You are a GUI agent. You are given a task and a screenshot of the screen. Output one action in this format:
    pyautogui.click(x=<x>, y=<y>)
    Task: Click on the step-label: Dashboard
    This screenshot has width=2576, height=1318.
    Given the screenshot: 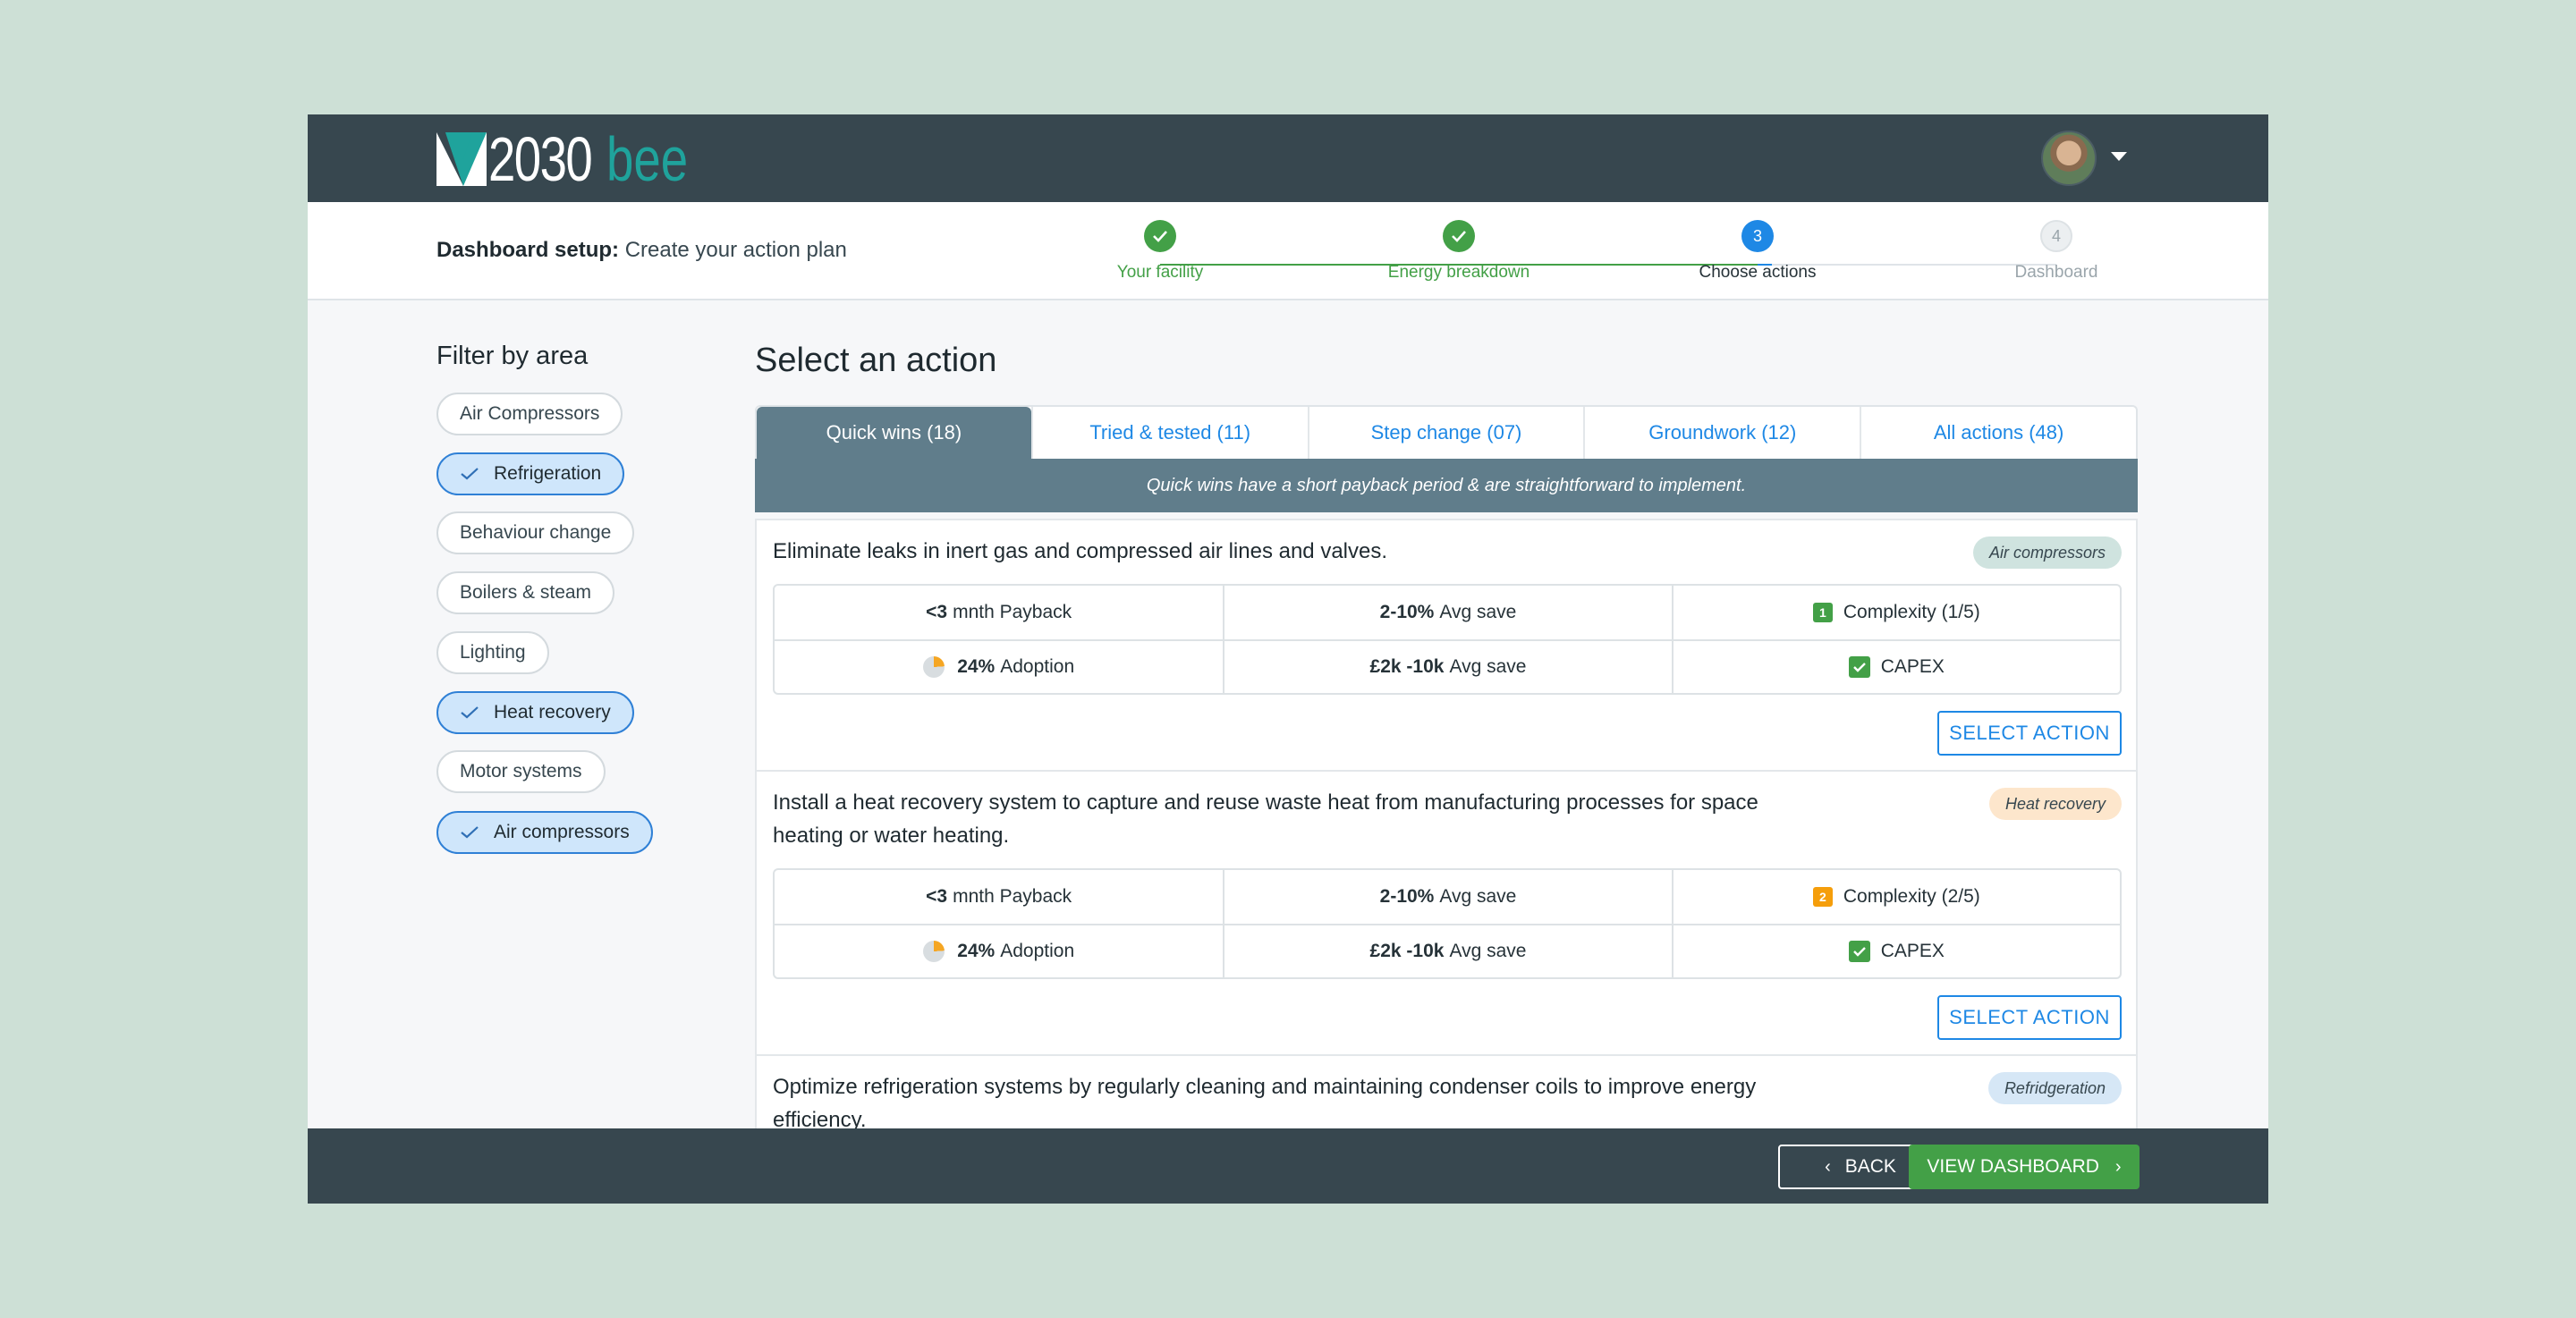 What is the action you would take?
    pyautogui.click(x=2056, y=273)
    